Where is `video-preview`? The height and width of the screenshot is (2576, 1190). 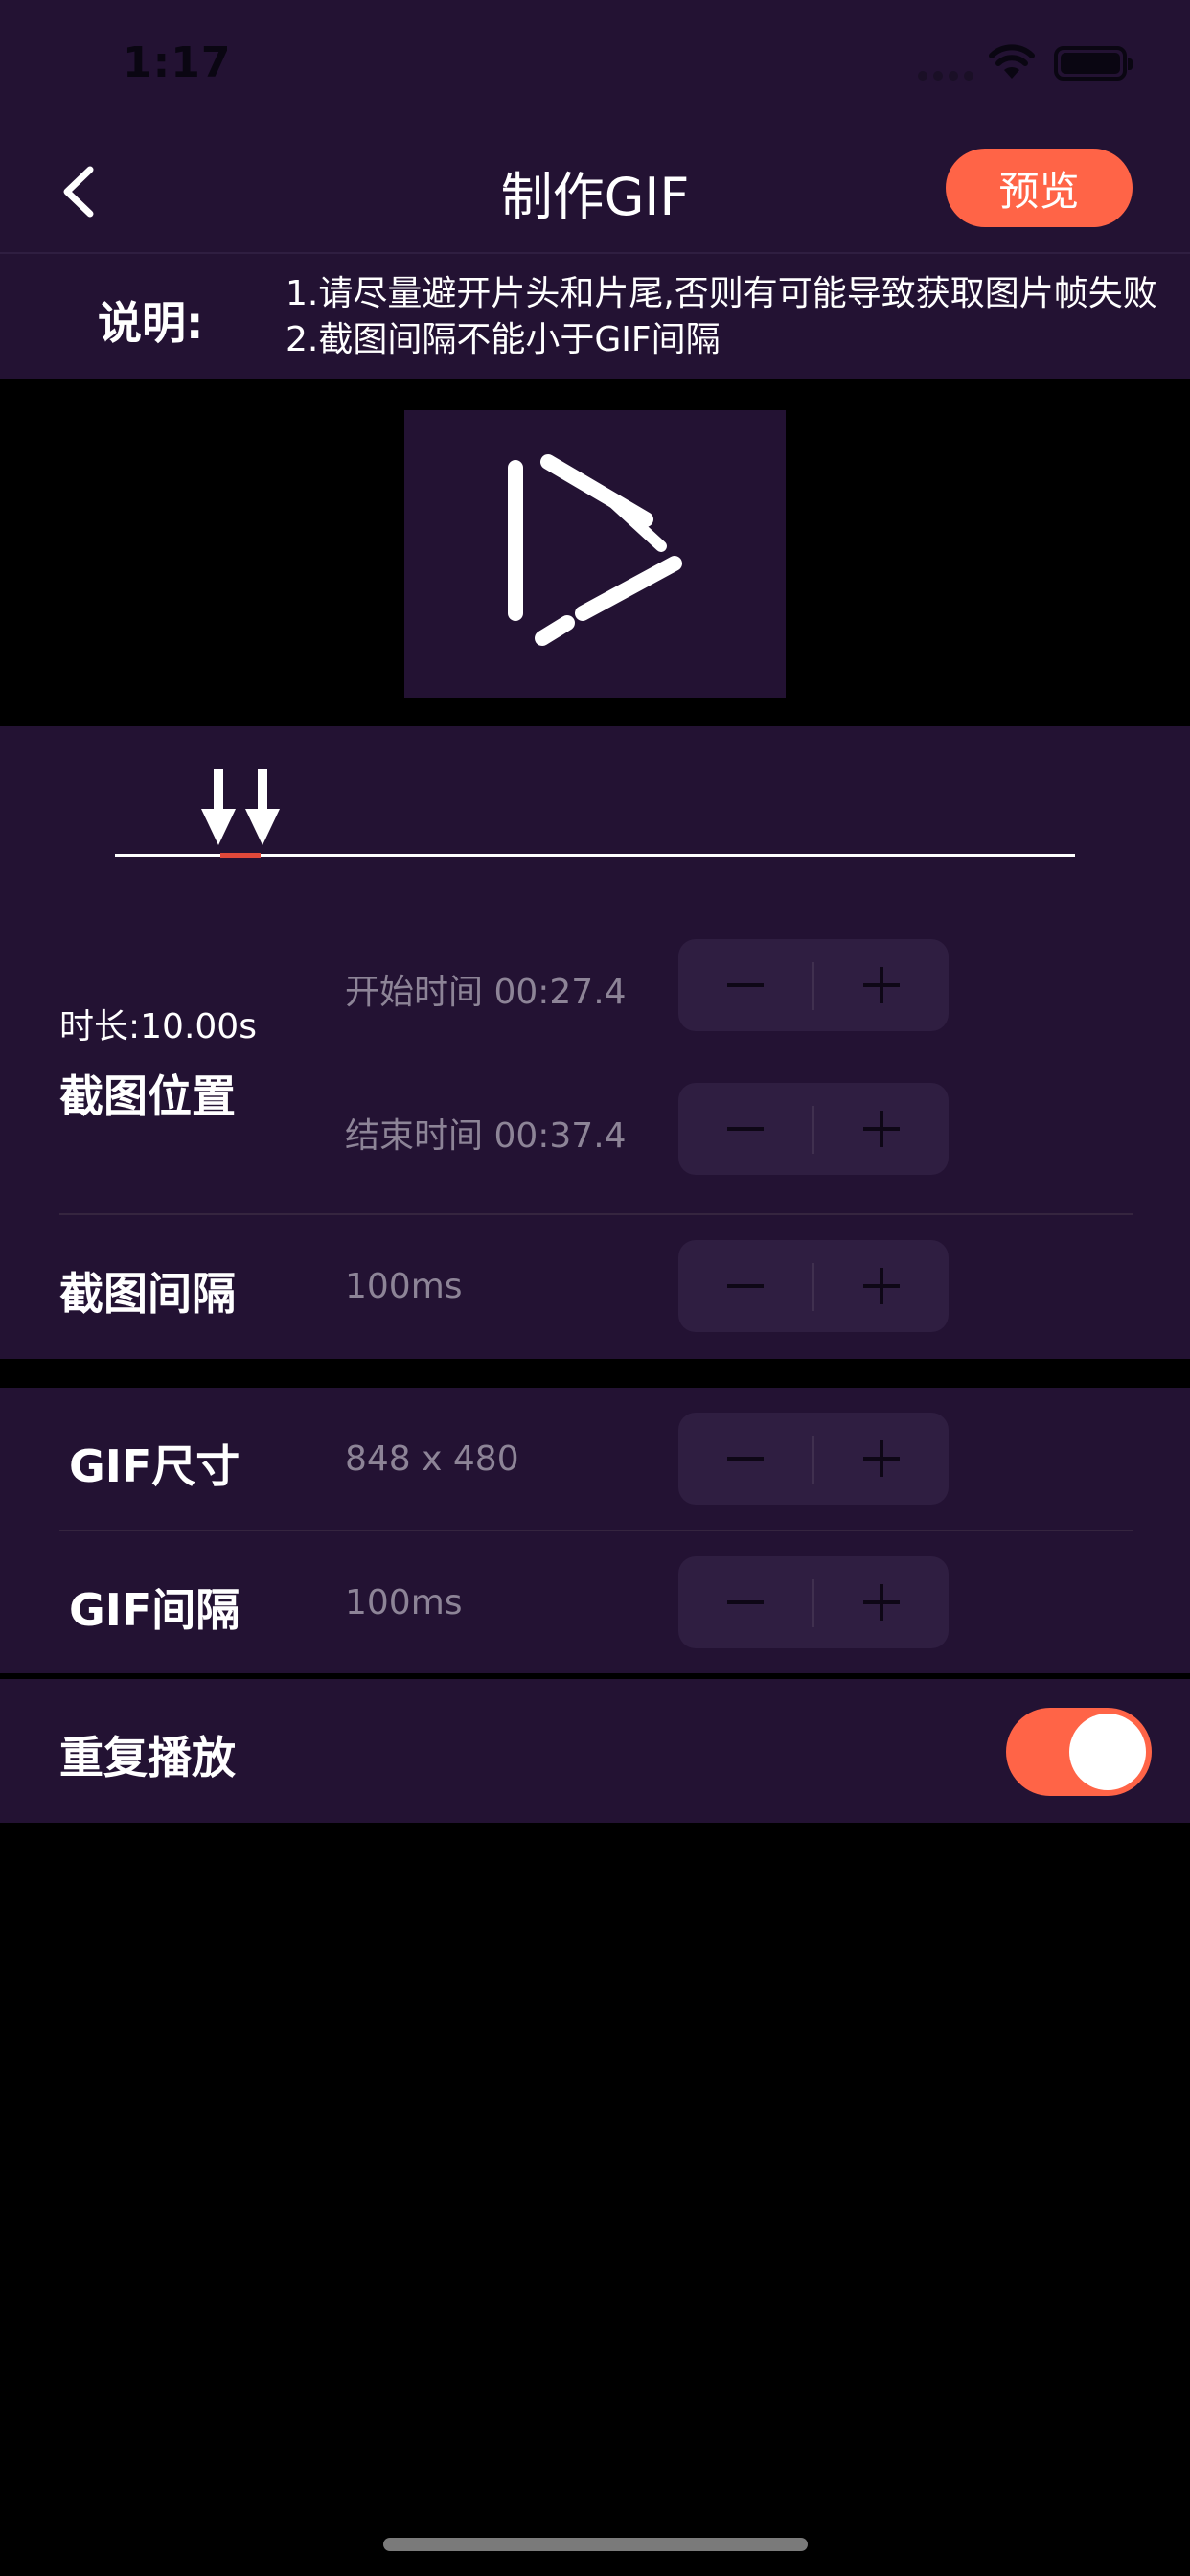 video-preview is located at coordinates (595, 554).